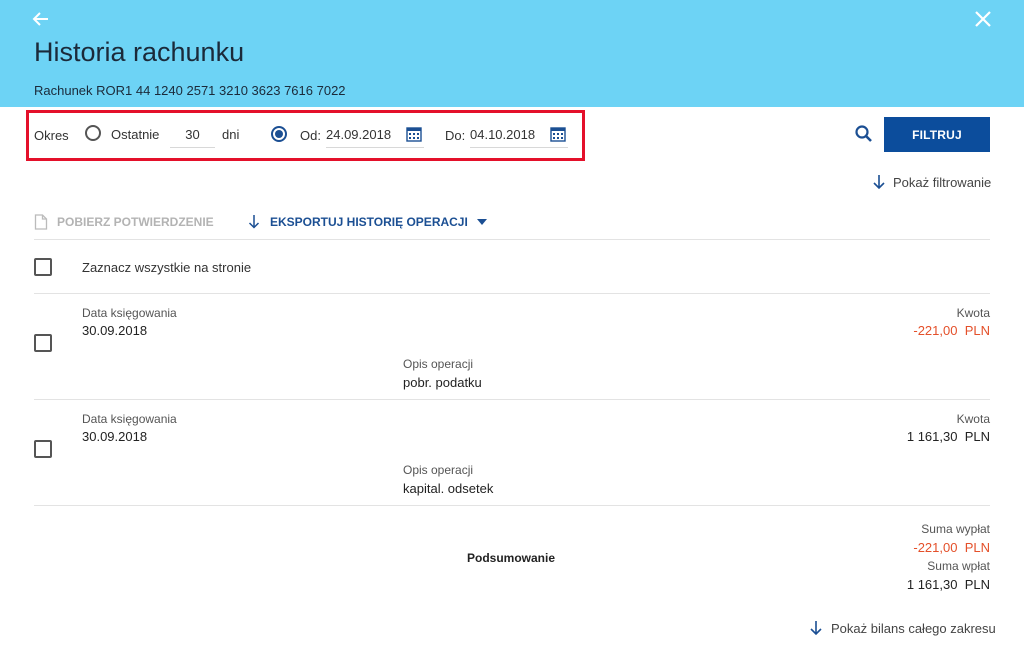  What do you see at coordinates (167, 267) in the screenshot?
I see `select-all-label: Zaznacz wszystkie na stronie` at bounding box center [167, 267].